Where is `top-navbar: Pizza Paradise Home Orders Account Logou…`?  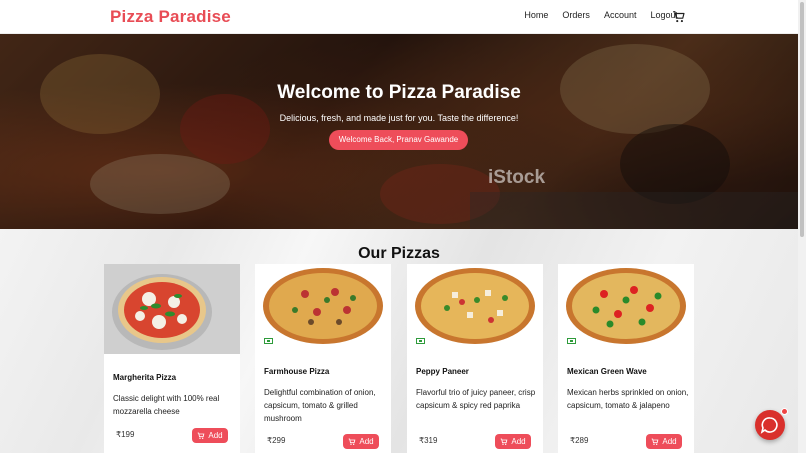 top-navbar: Pizza Paradise Home Orders Account Logou… is located at coordinates (399, 17).